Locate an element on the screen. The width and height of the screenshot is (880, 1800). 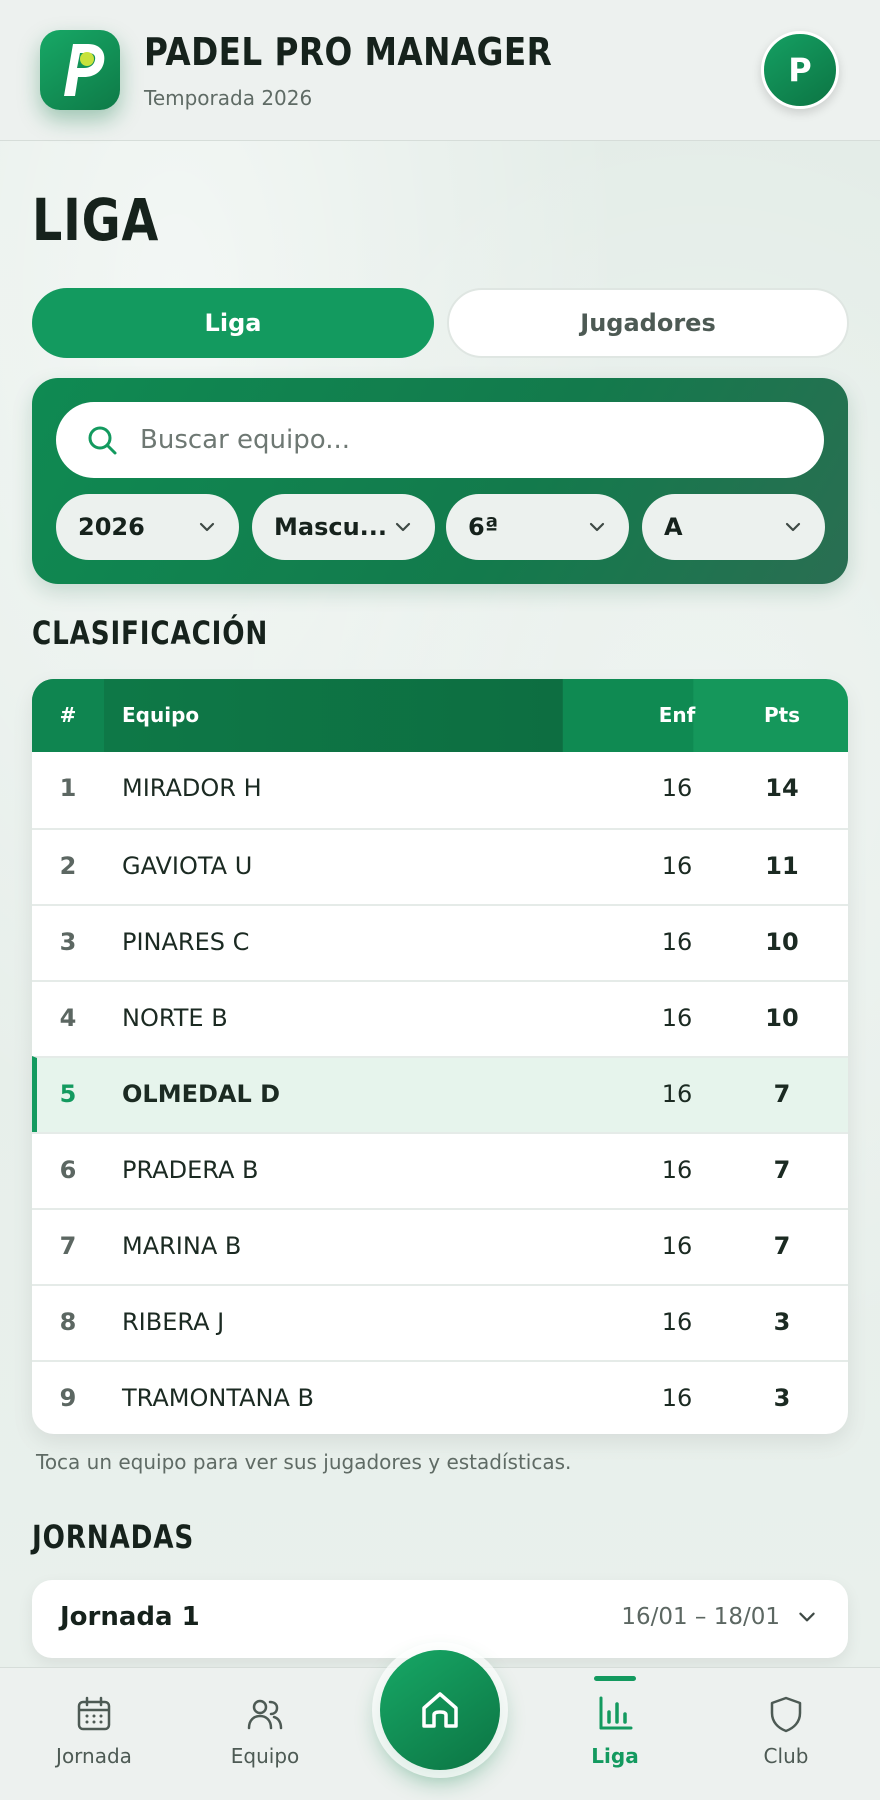
row-rank: 9 is located at coordinates (68, 1398).